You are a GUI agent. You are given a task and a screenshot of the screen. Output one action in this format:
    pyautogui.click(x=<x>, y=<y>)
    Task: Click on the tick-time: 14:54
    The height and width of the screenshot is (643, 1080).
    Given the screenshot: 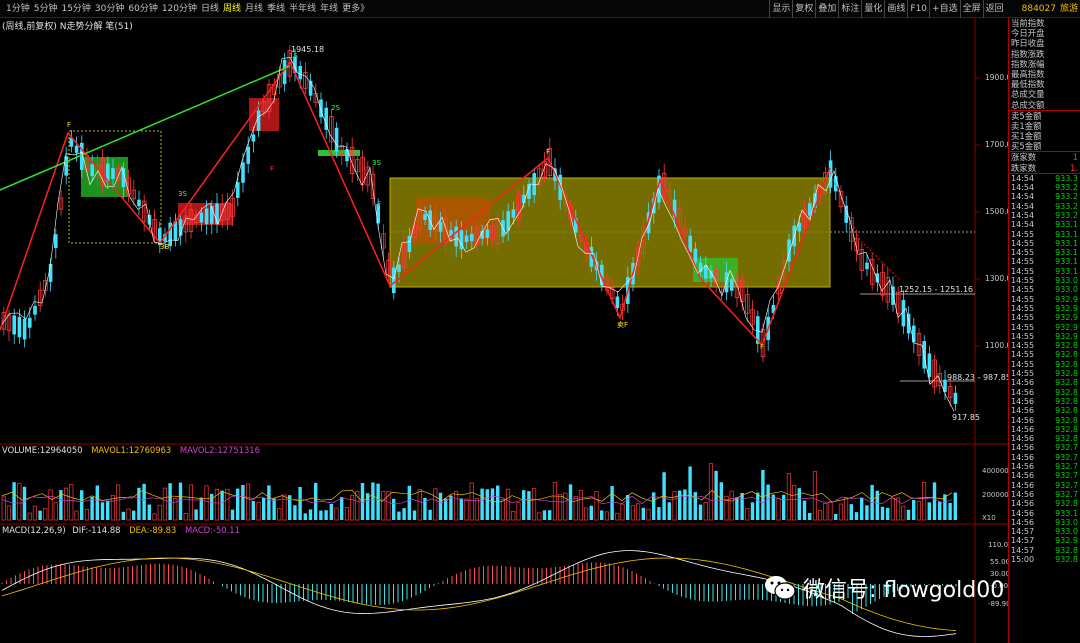 What is the action you would take?
    pyautogui.click(x=1023, y=188)
    